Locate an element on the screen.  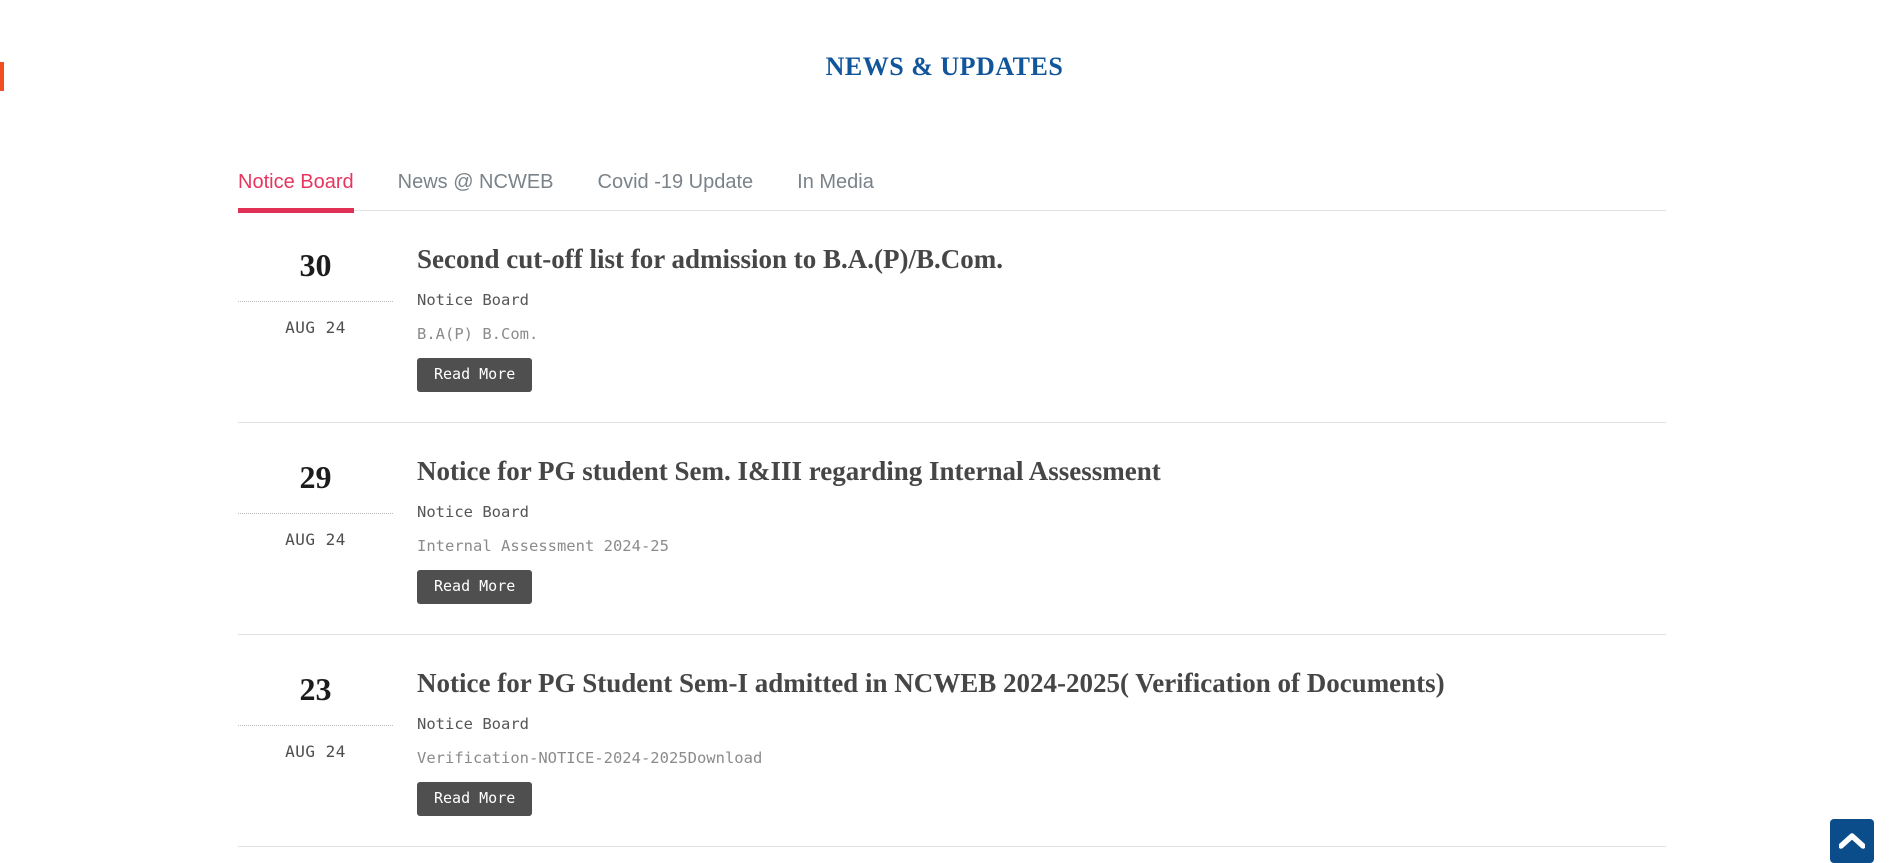
news-date: 23 AUG 24 is located at coordinates (315, 714).